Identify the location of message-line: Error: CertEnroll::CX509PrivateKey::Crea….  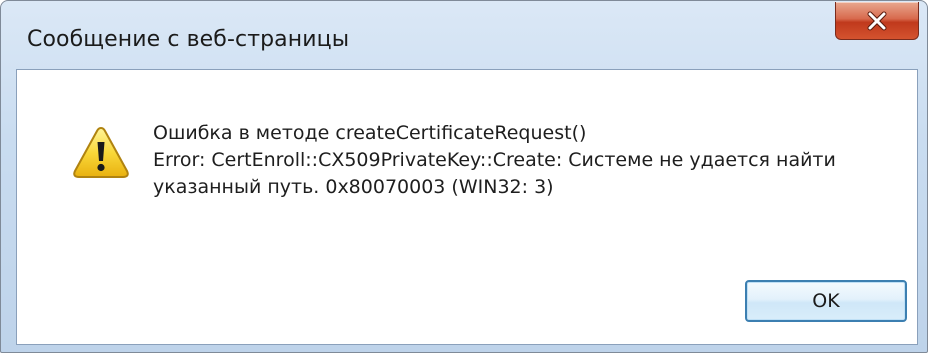
(494, 160).